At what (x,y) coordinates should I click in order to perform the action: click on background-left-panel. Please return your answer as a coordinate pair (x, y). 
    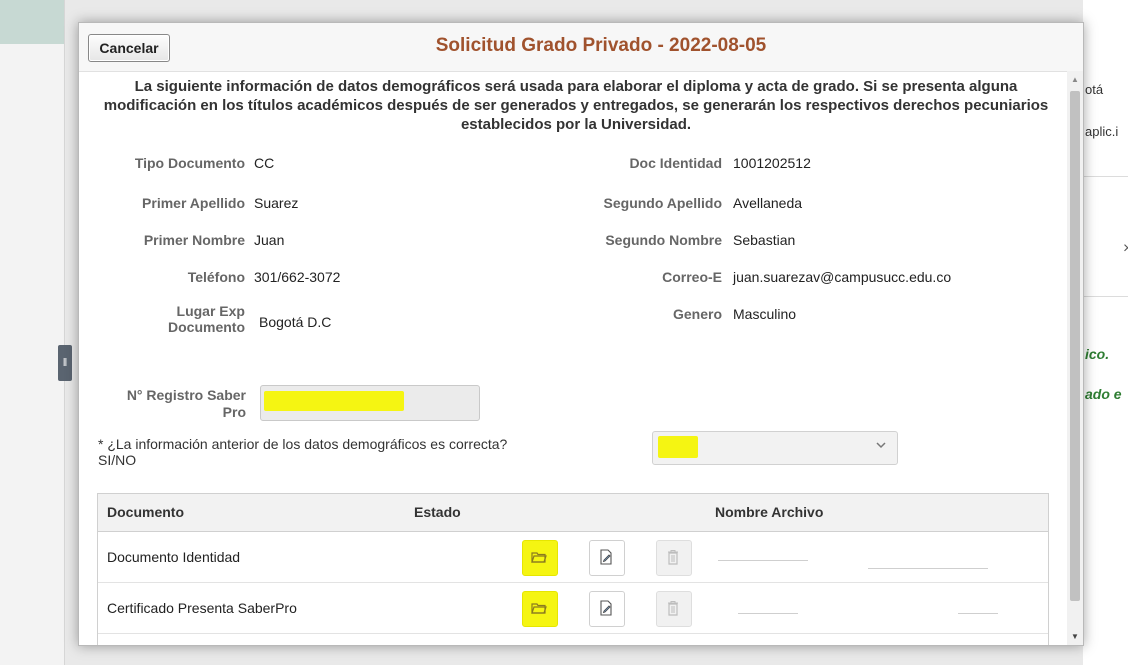
    Looking at the image, I should click on (32, 332).